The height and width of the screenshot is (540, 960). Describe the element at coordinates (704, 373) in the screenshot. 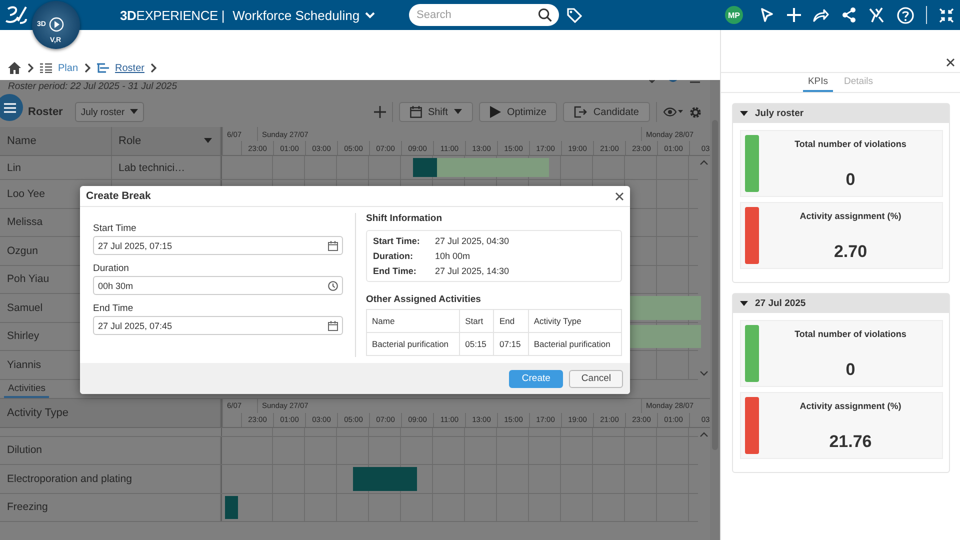

I see `scroll-down-icon` at that location.